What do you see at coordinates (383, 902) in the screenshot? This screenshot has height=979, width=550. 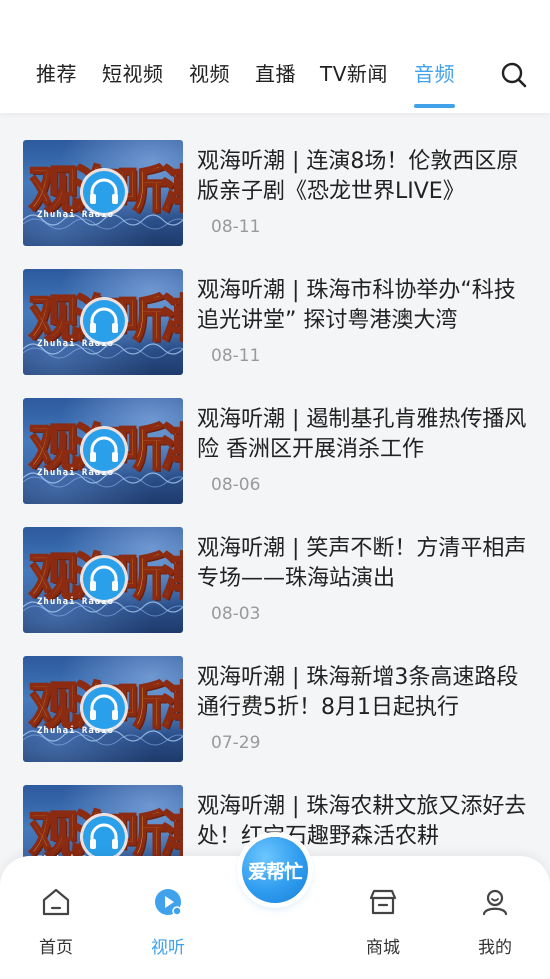 I see `store-icon` at bounding box center [383, 902].